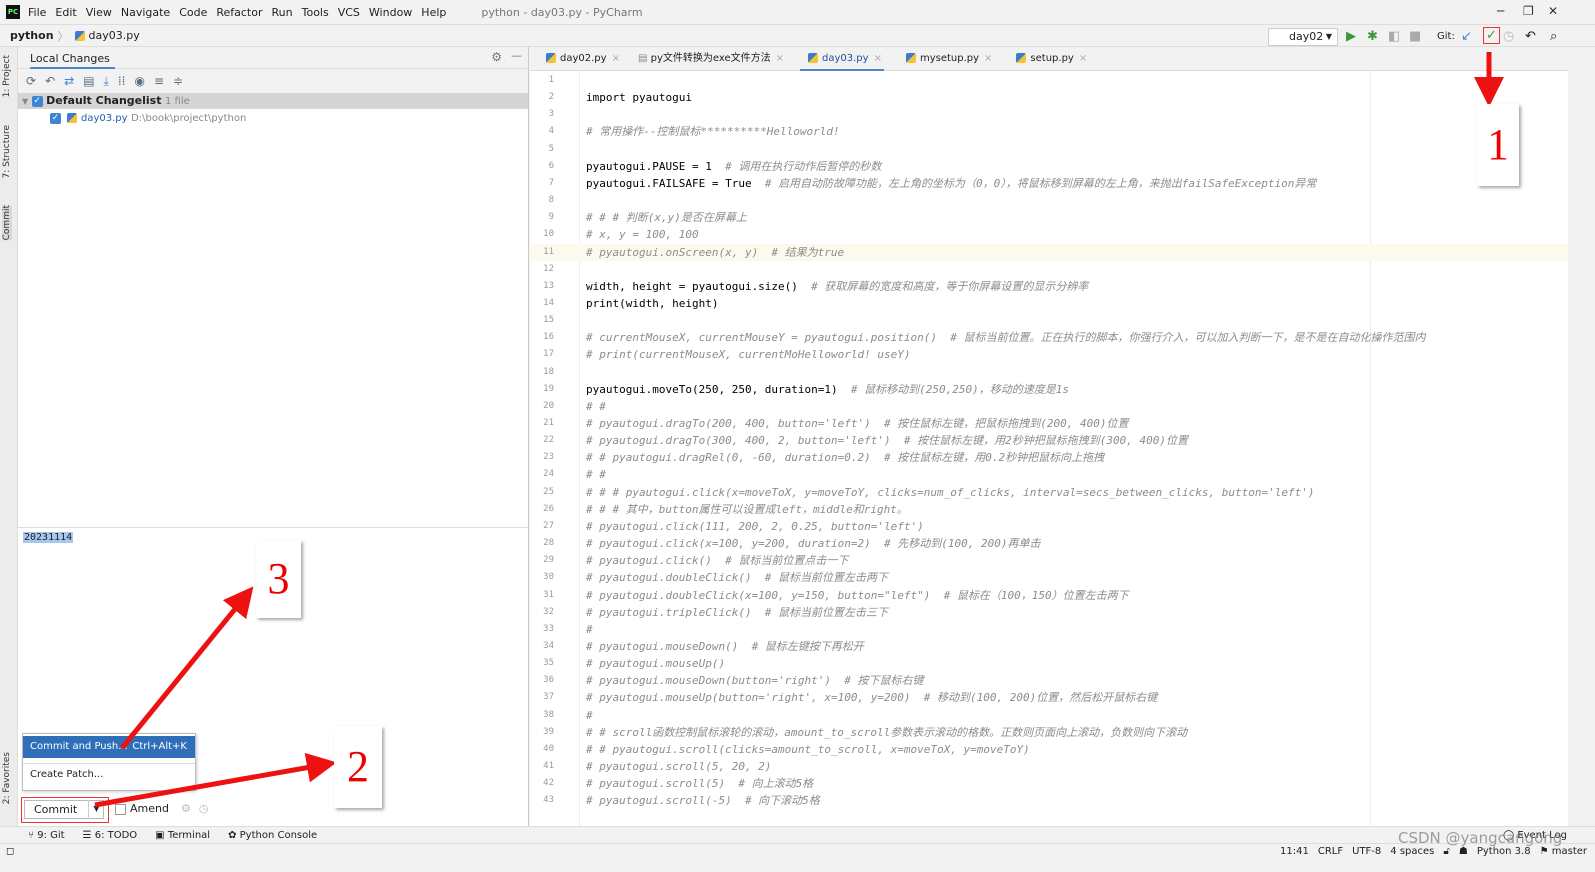 This screenshot has width=1595, height=872. What do you see at coordinates (580, 59) in the screenshot?
I see `tab-day02: day02.py ×` at bounding box center [580, 59].